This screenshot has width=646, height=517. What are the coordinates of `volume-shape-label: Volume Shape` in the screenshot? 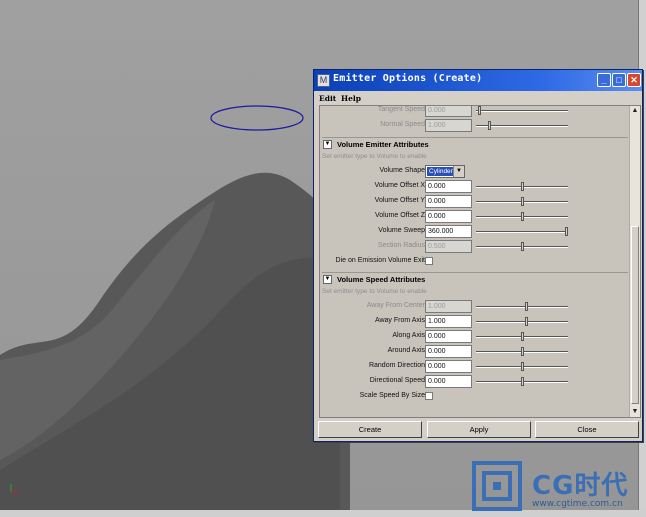 It's located at (402, 170).